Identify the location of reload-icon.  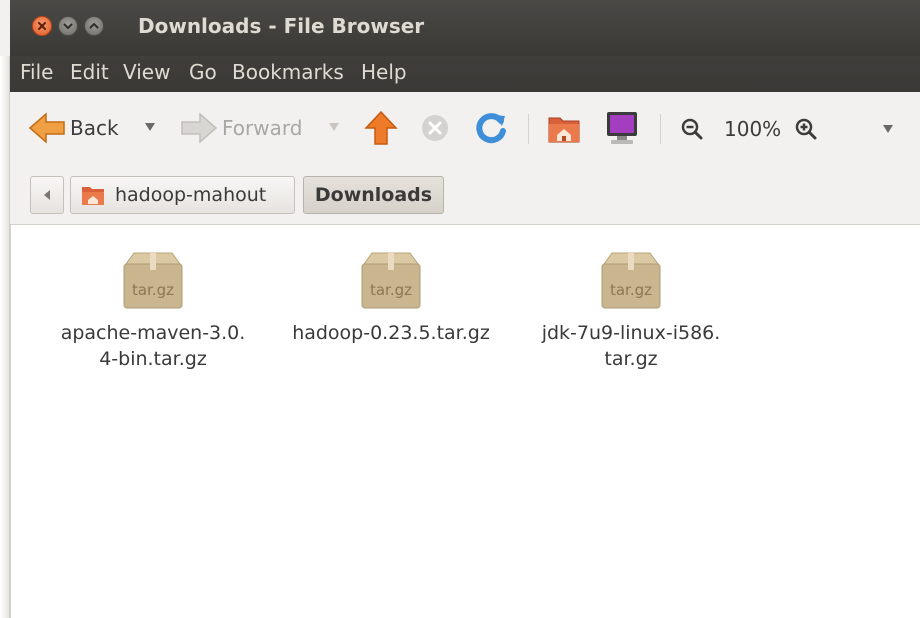
(491, 128).